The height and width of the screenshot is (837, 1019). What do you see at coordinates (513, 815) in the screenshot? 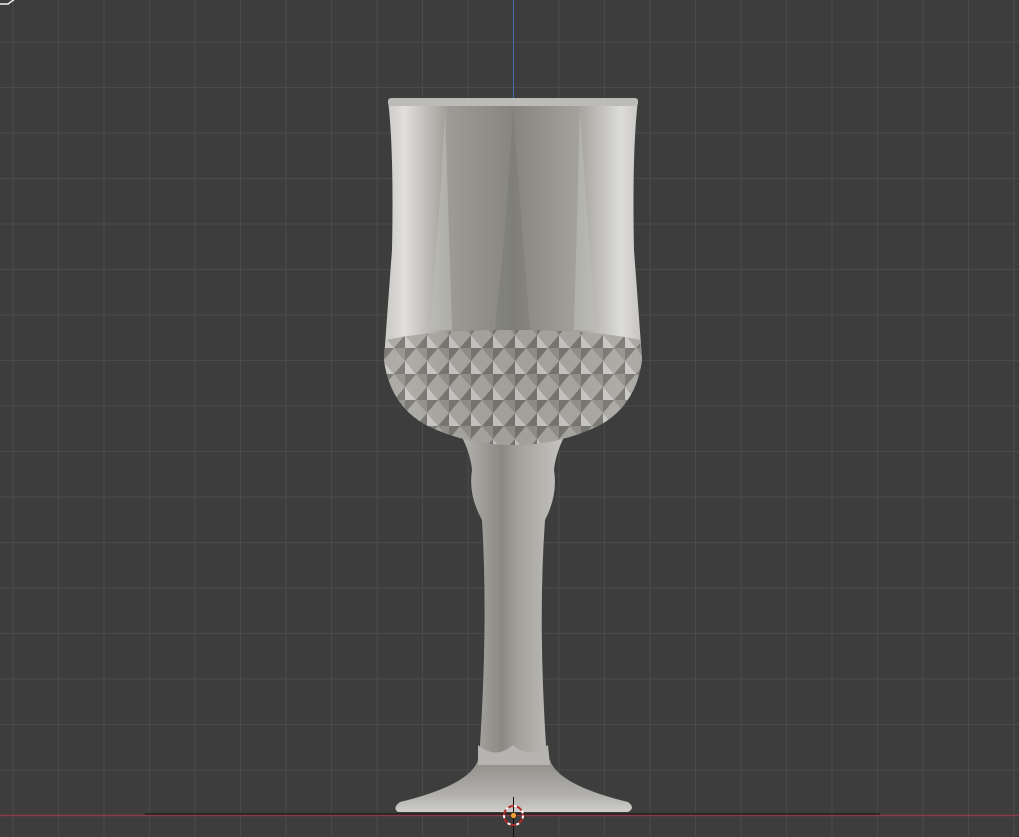
I see `origin-point` at bounding box center [513, 815].